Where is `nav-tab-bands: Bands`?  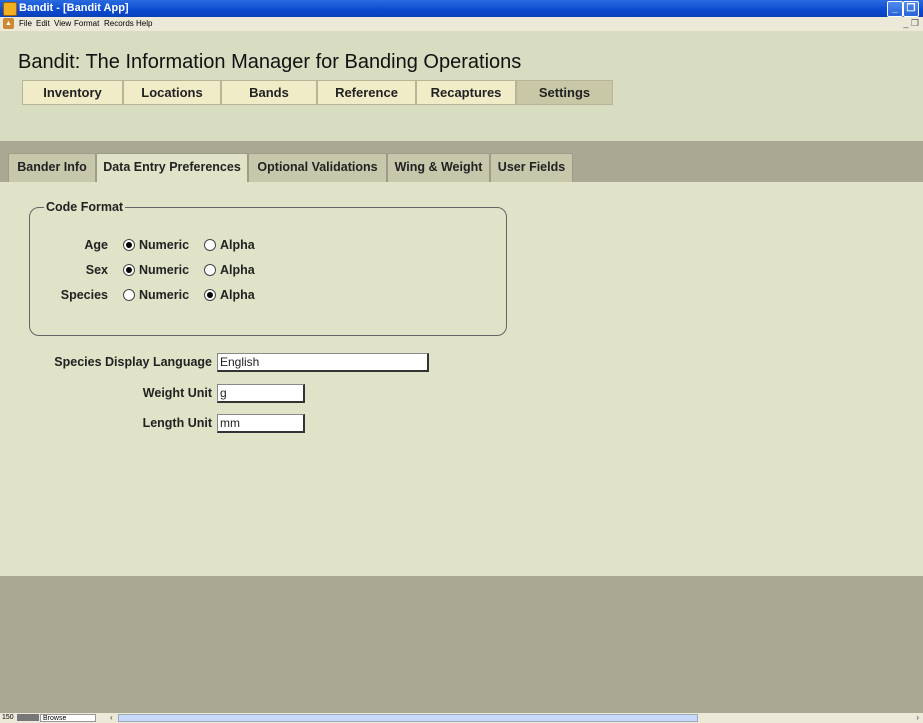 nav-tab-bands: Bands is located at coordinates (269, 92).